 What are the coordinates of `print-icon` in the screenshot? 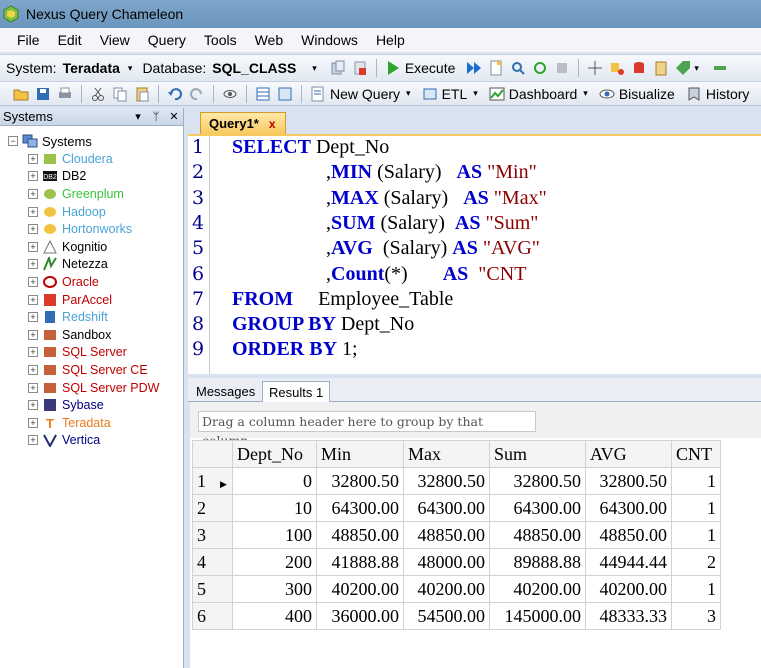 It's located at (65, 94).